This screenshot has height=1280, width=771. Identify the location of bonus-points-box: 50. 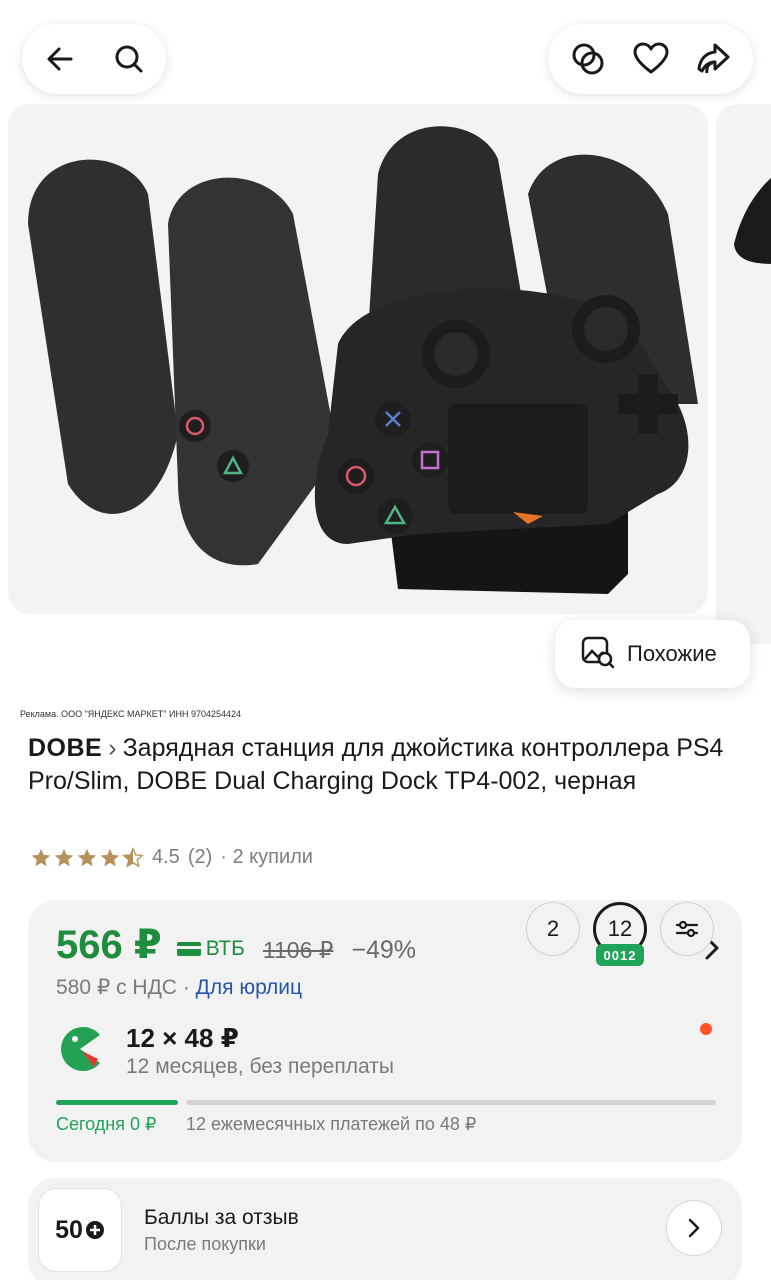
(80, 1230).